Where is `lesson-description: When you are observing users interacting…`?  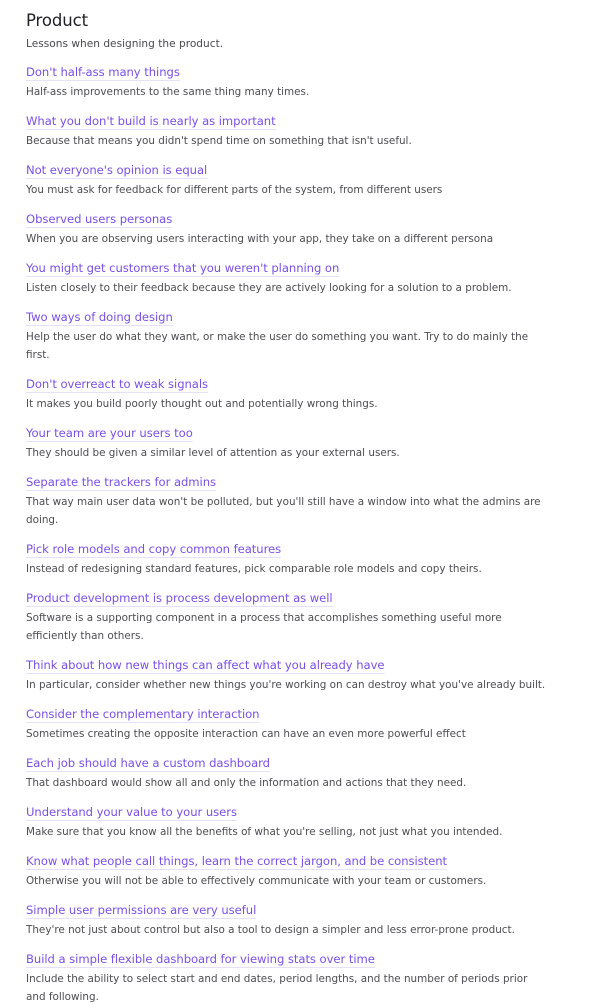
lesson-description: When you are observing users interacting… is located at coordinates (260, 239).